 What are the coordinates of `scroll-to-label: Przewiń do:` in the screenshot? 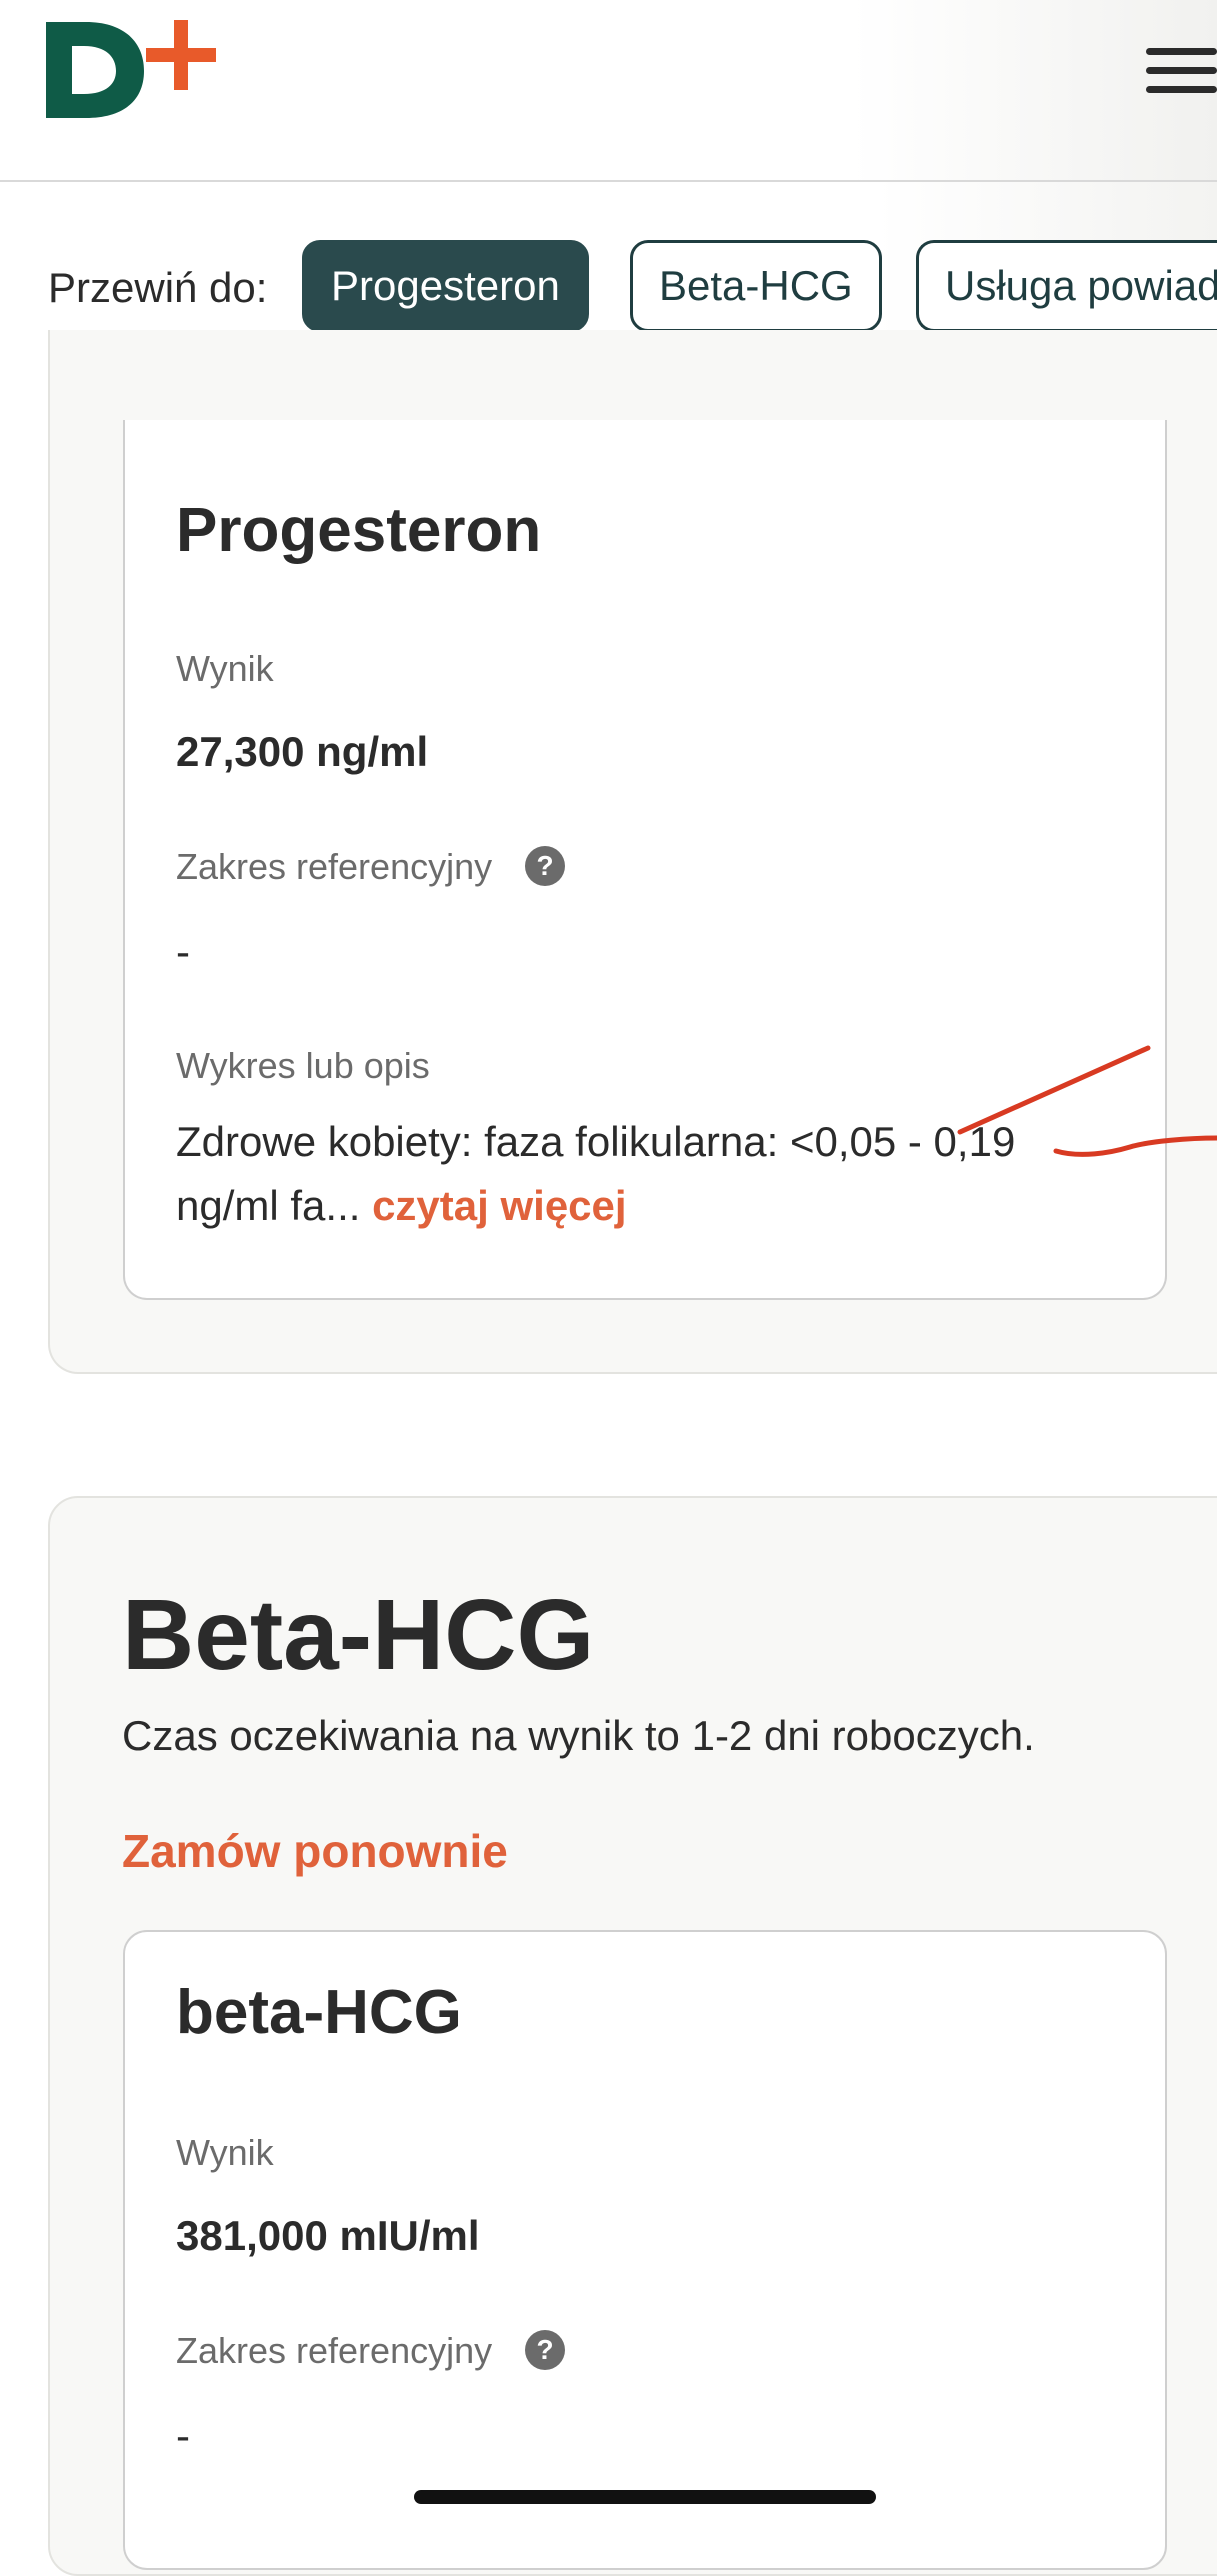 It's located at (158, 287).